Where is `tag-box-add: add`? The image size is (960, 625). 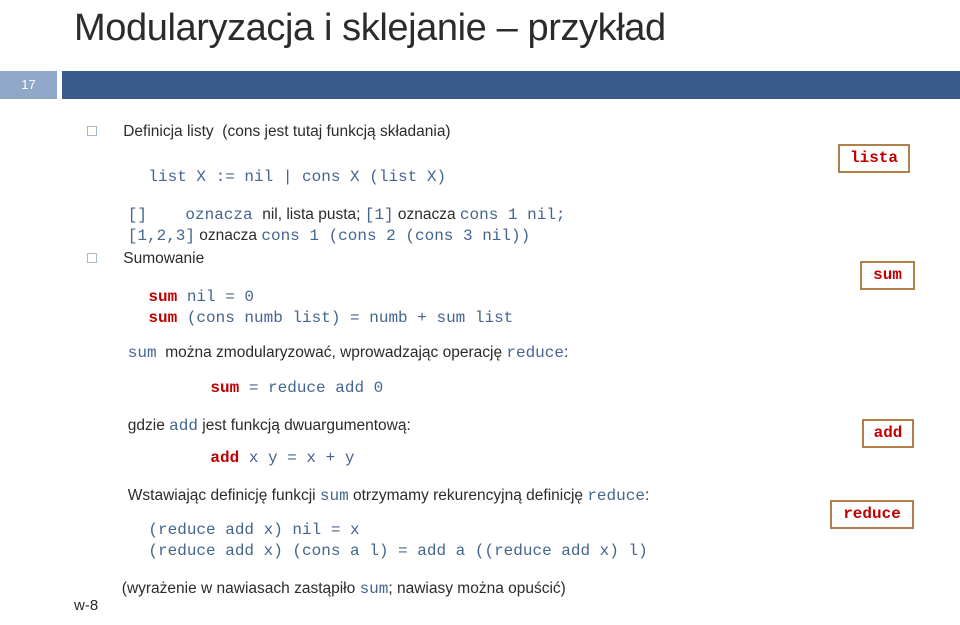 tag-box-add: add is located at coordinates (888, 433).